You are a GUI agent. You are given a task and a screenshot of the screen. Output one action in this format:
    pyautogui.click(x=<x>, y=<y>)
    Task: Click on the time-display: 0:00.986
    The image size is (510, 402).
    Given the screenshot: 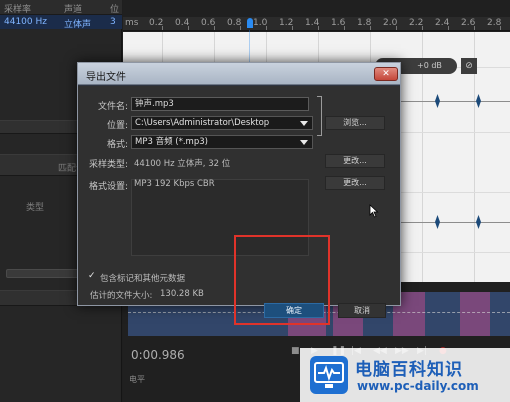 What is the action you would take?
    pyautogui.click(x=158, y=355)
    